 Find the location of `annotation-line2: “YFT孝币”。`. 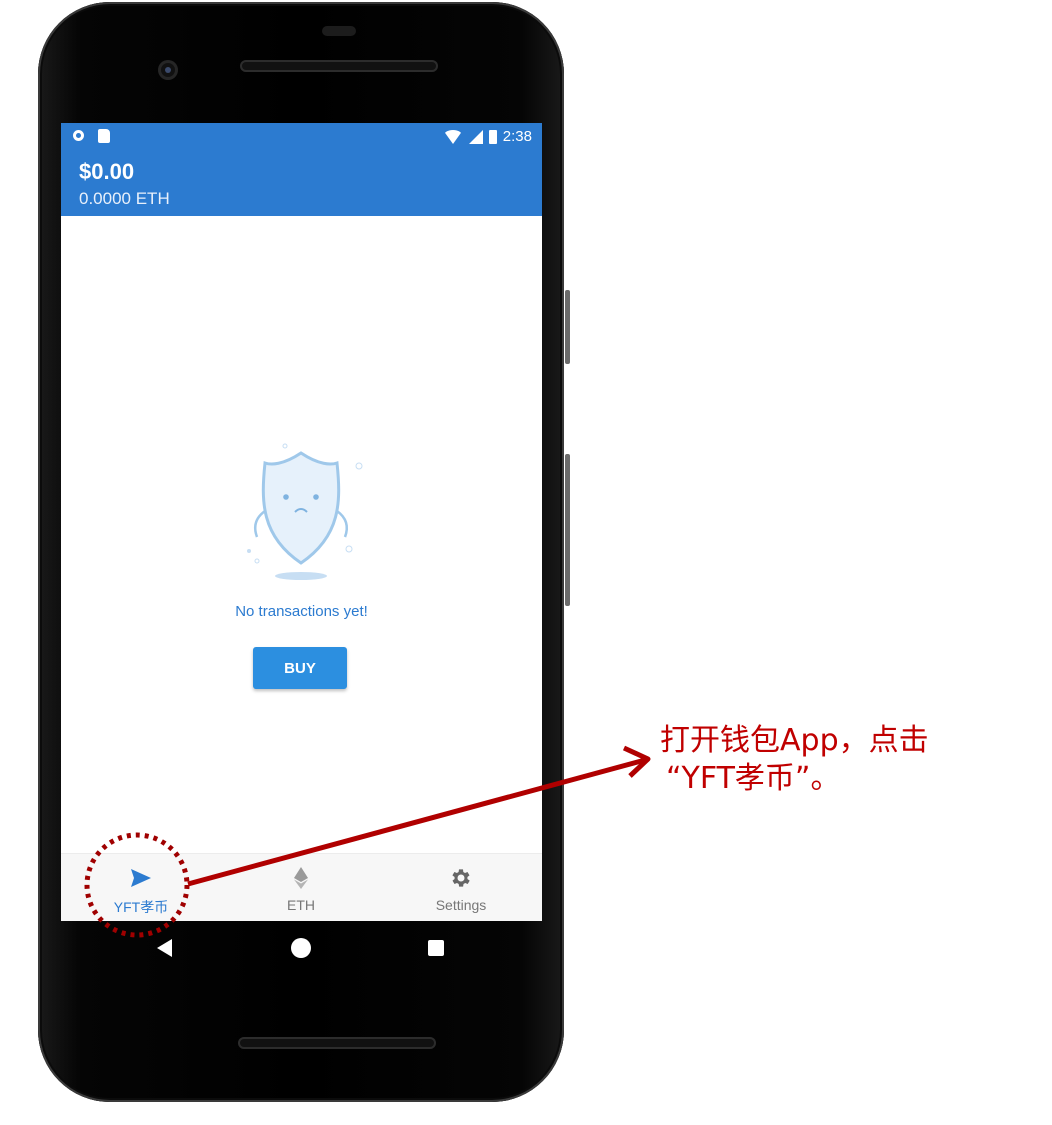

annotation-line2: “YFT孝币”。 is located at coordinates (753, 778).